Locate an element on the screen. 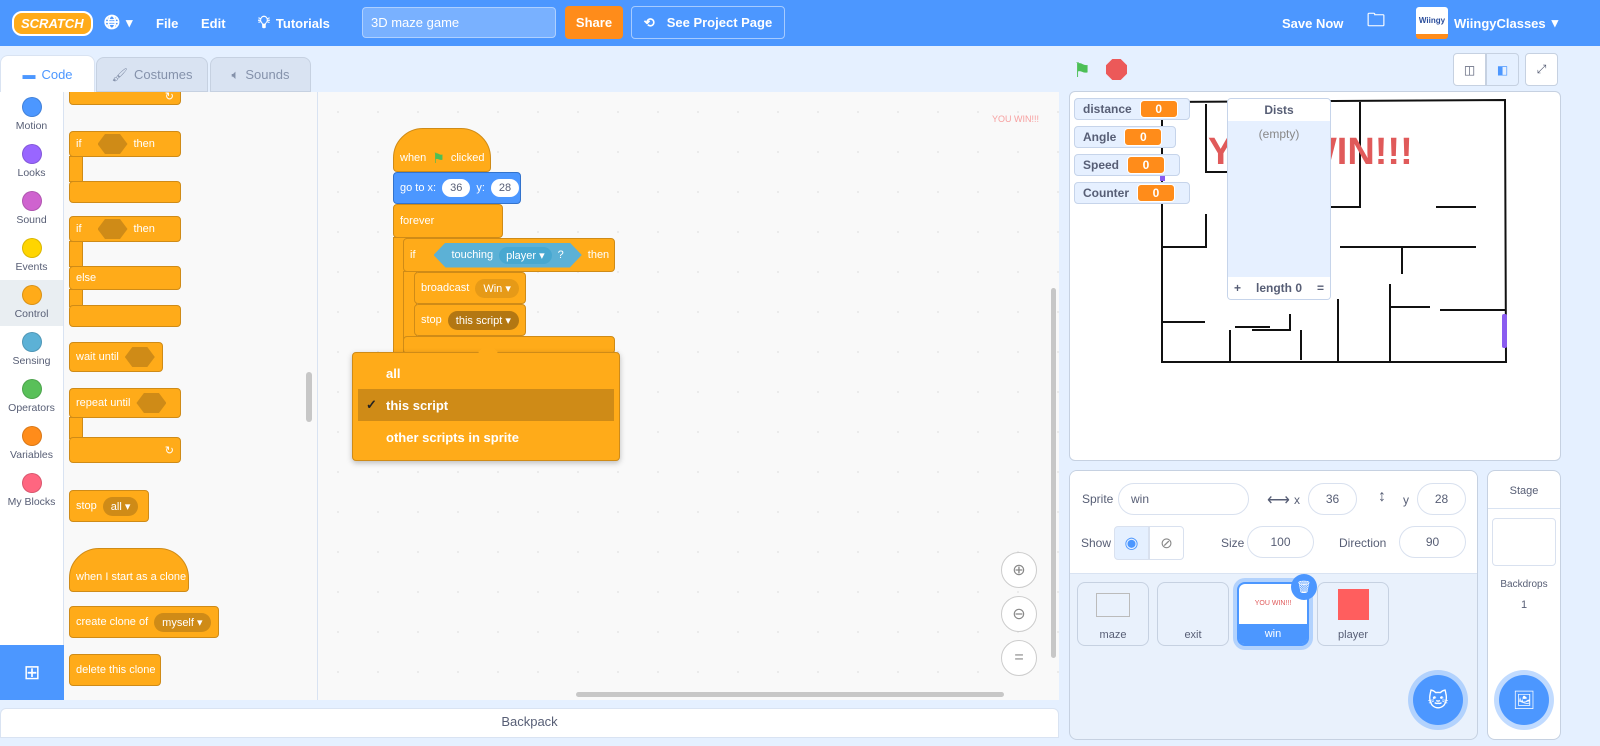  wait-until-block: wait until is located at coordinates (116, 357).